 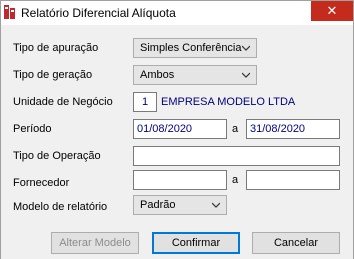 I want to click on periodo-from-input: 01/08/2020, so click(x=180, y=129).